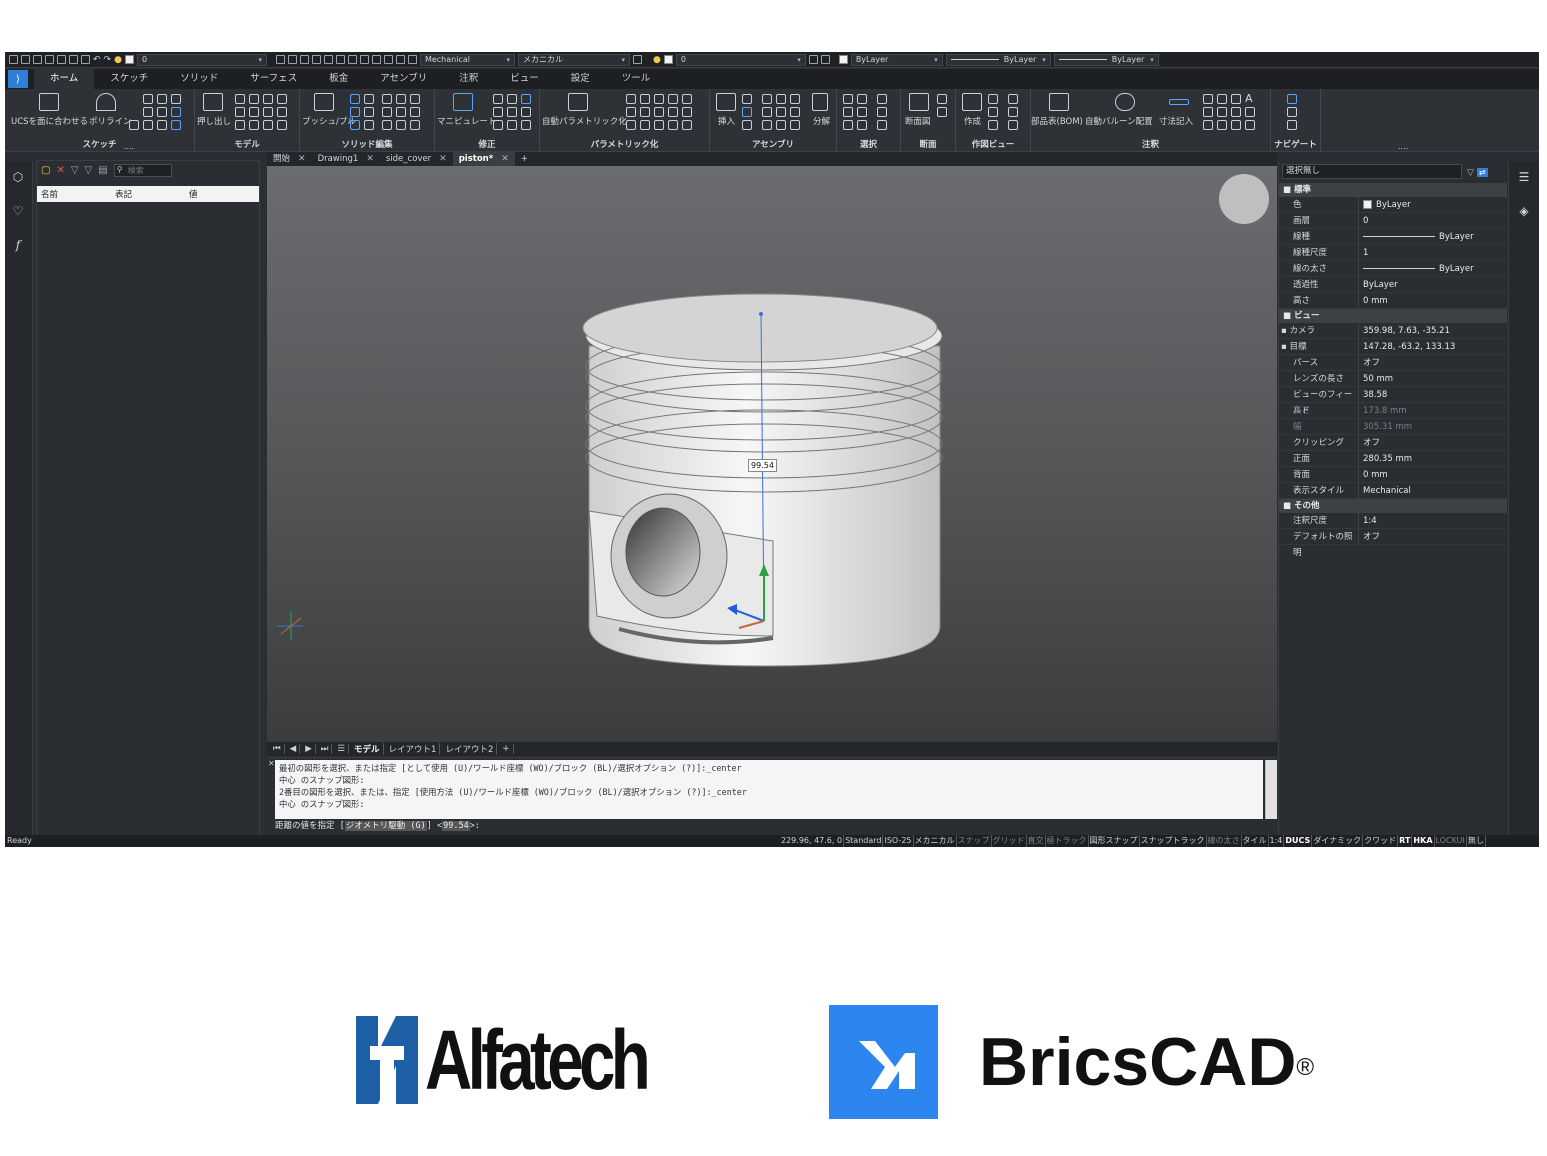 The image size is (1547, 1156). Describe the element at coordinates (214, 121) in the screenshot. I see `extrude-button: 押し出し` at that location.